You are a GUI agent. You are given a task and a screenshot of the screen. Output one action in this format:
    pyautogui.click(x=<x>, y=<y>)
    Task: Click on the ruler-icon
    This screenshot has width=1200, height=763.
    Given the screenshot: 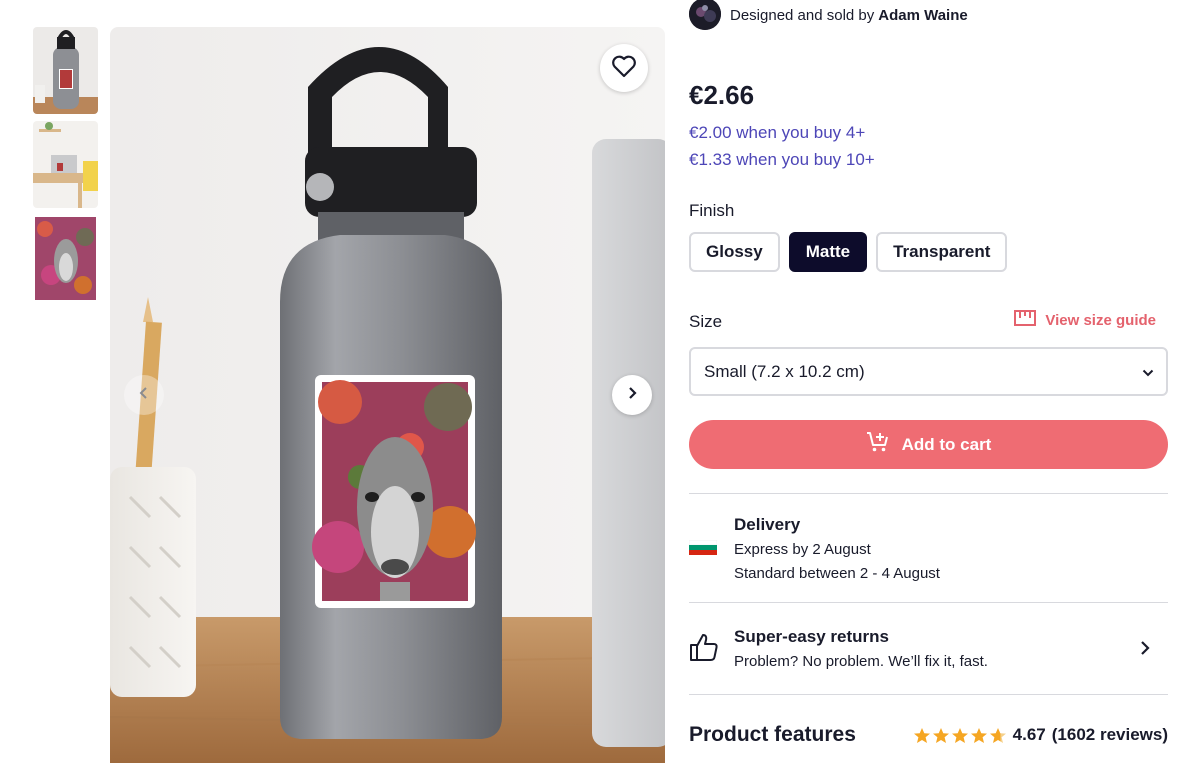 What is the action you would take?
    pyautogui.click(x=1025, y=320)
    